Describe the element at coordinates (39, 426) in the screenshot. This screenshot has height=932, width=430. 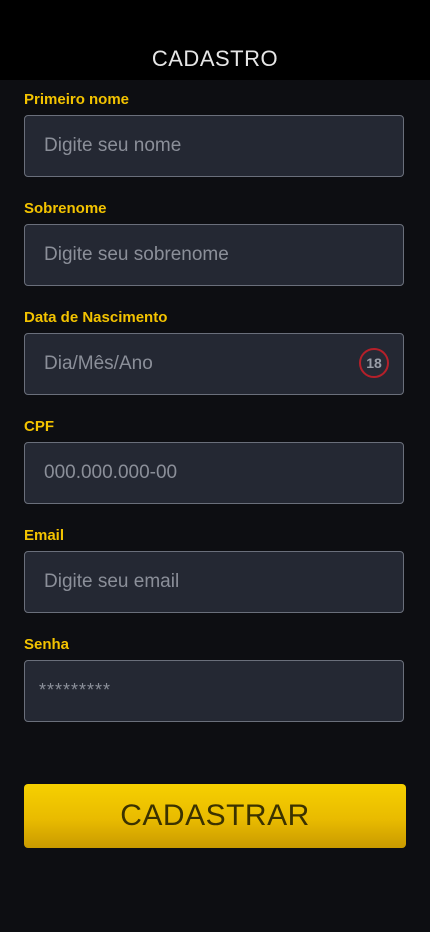
I see `cpf-label: CPF` at that location.